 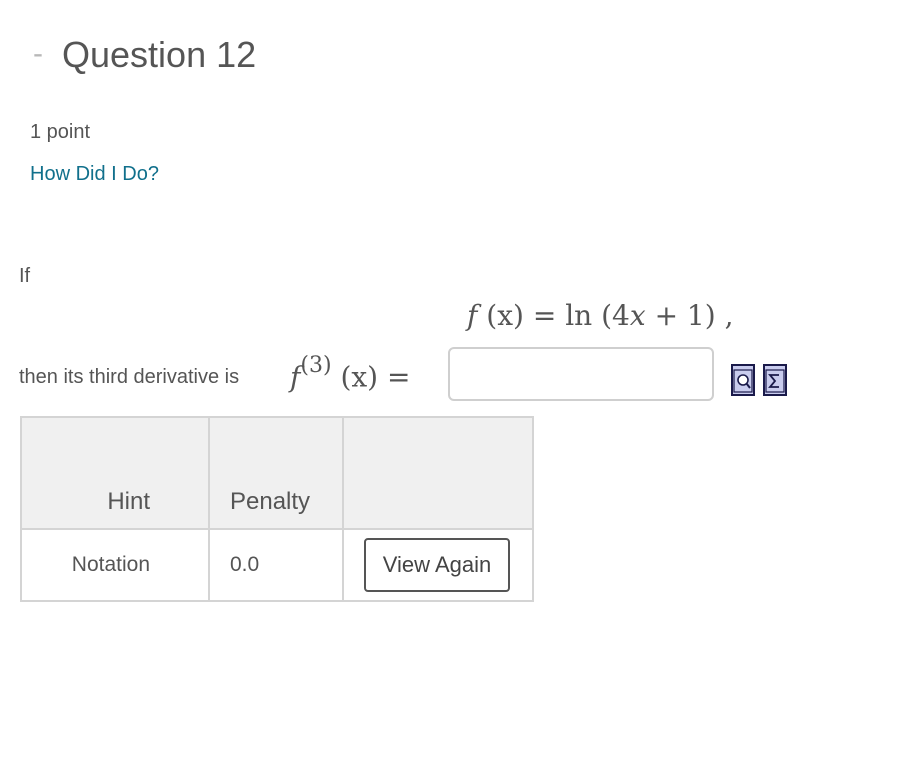 I want to click on answer-input, so click(x=581, y=374).